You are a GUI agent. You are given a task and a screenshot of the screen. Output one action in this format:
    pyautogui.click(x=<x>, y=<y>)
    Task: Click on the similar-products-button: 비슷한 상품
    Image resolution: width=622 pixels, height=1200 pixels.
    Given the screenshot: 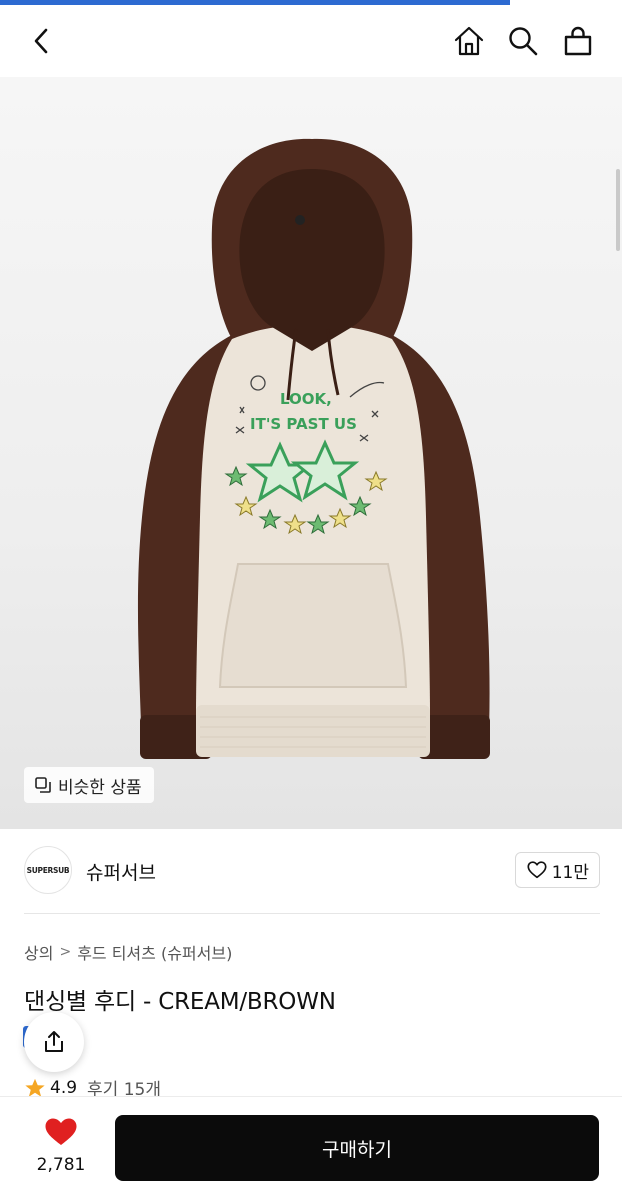 What is the action you would take?
    pyautogui.click(x=89, y=785)
    